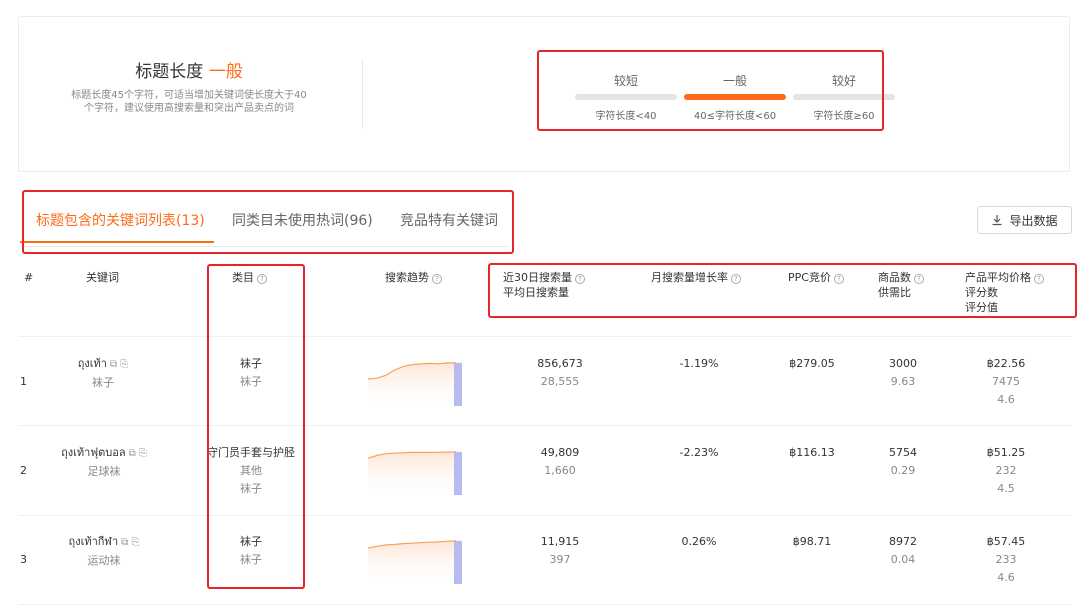 This screenshot has height=607, width=1080. I want to click on keyword-cell: ถุงเท้าฟุตบอล ⧉ ⎘ 足球袜, so click(104, 462).